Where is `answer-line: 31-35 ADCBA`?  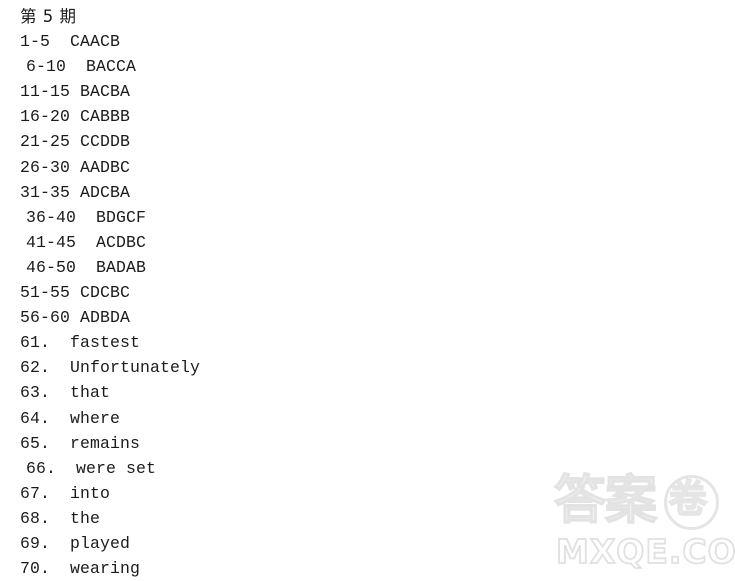
answer-line: 31-35 ADCBA is located at coordinates (75, 192).